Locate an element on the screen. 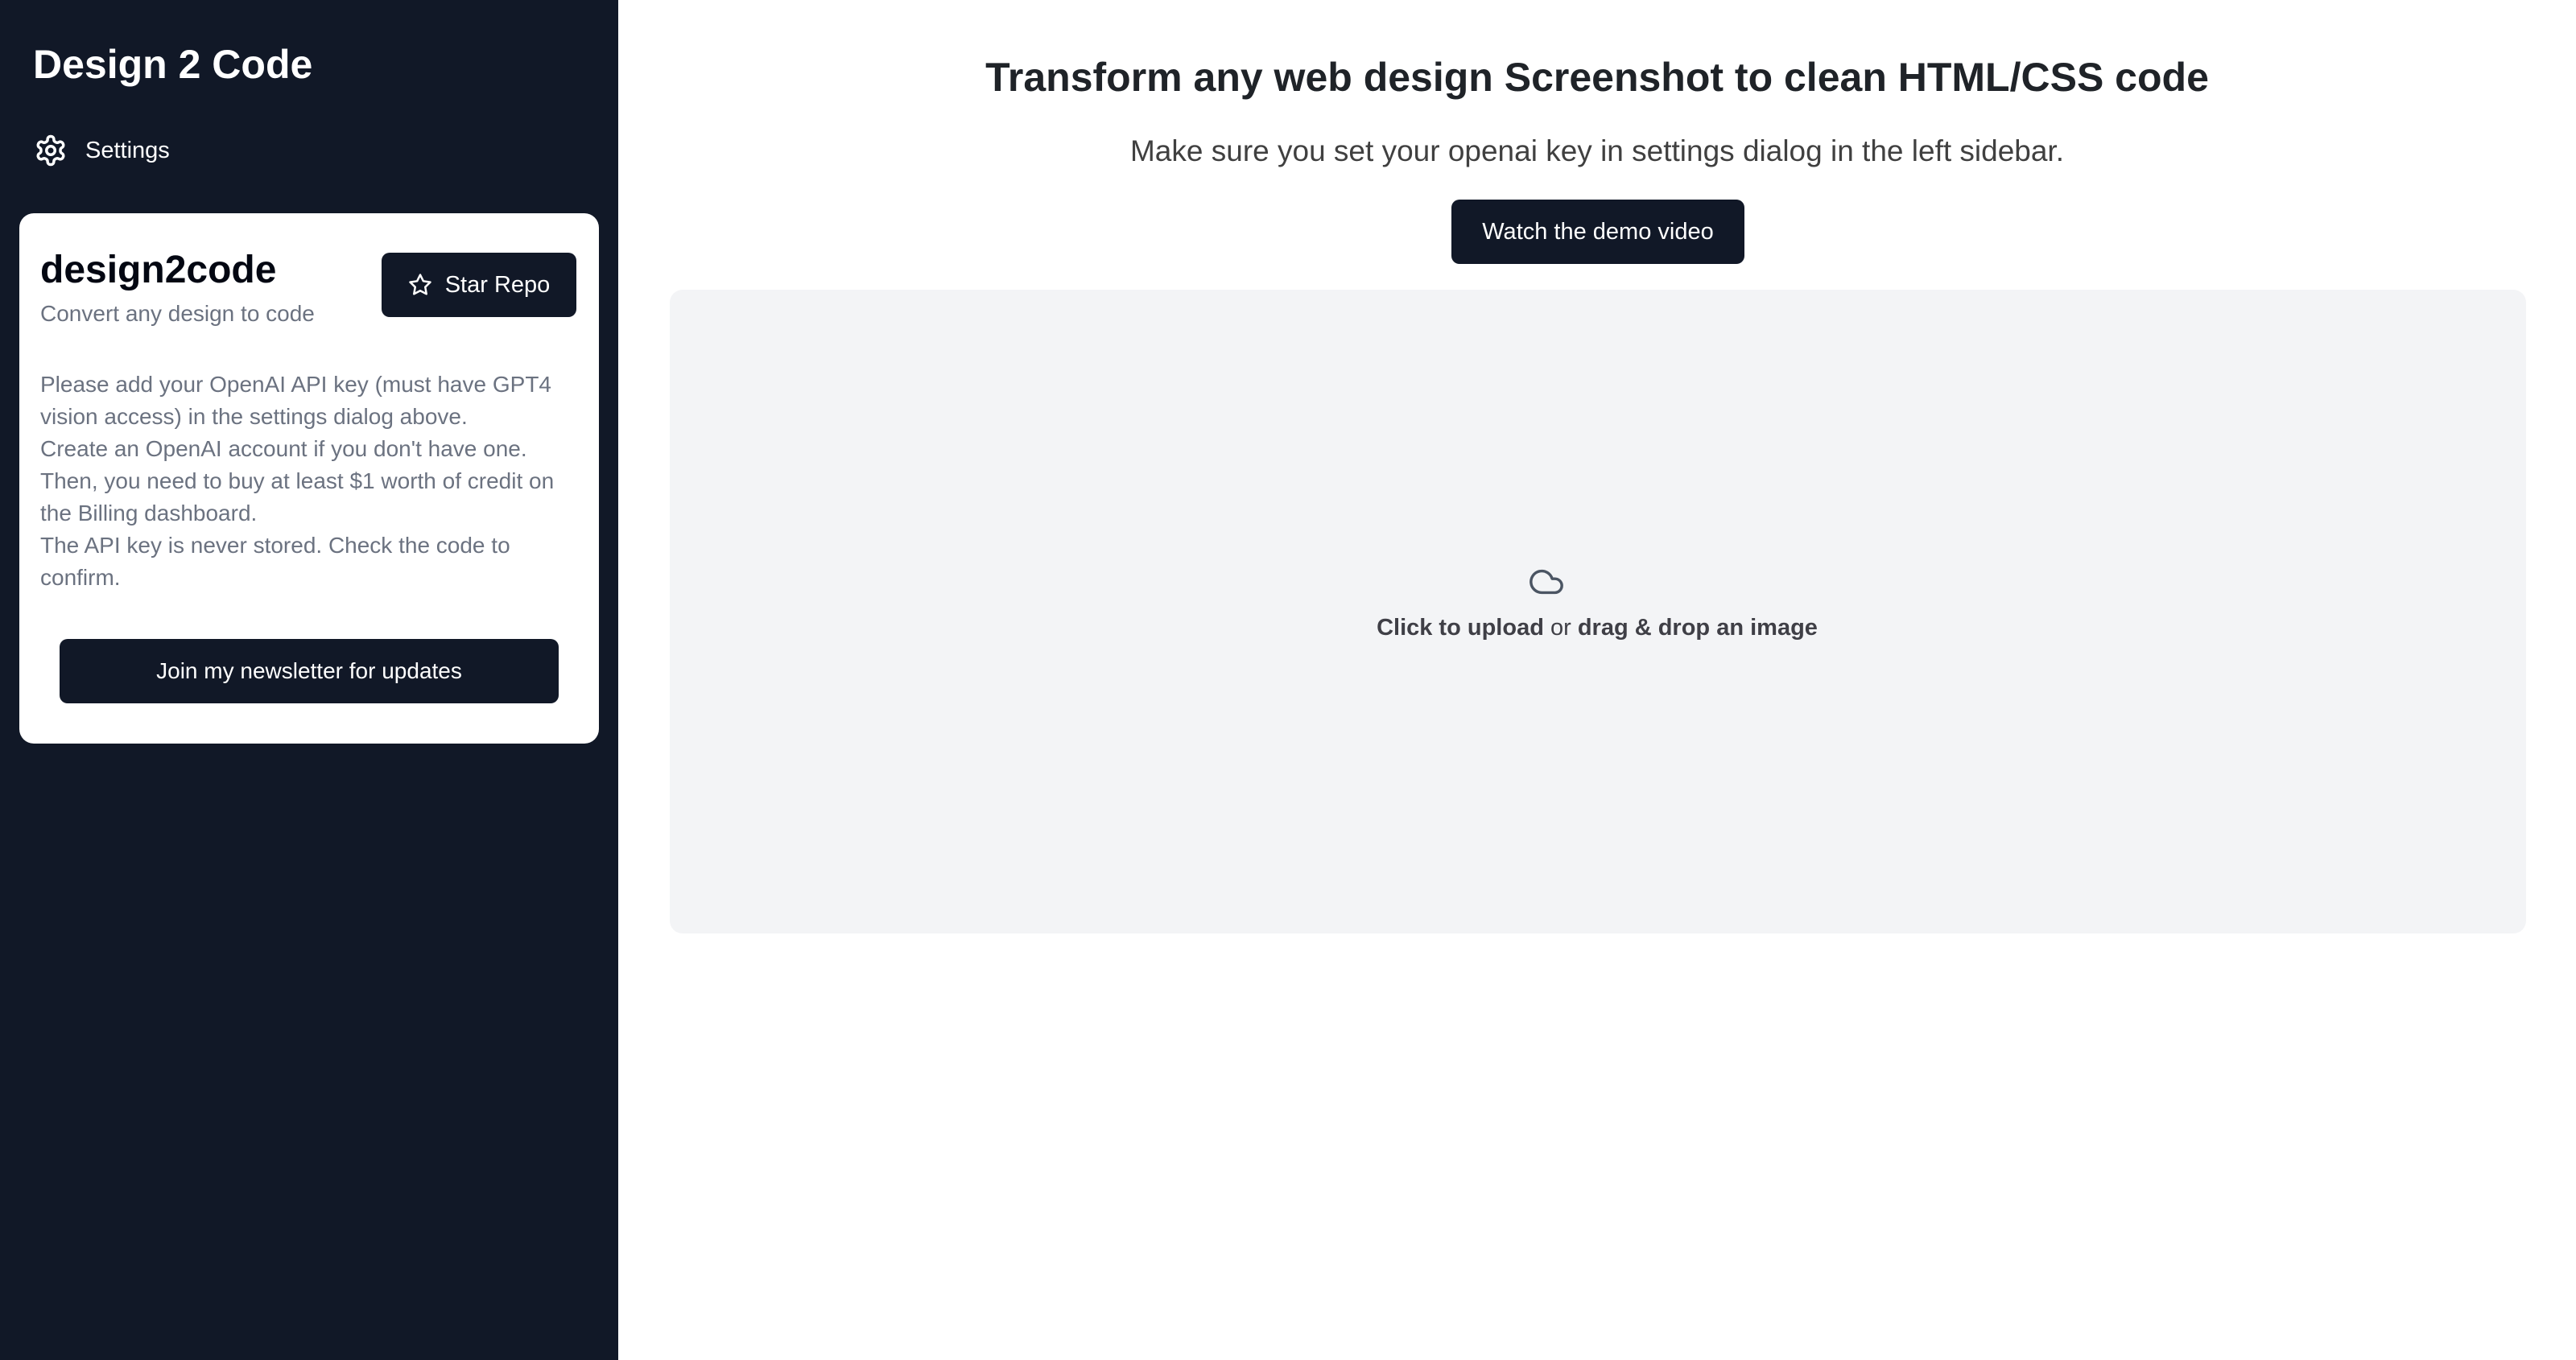 This screenshot has width=2576, height=1360. cloud-icon is located at coordinates (1546, 581).